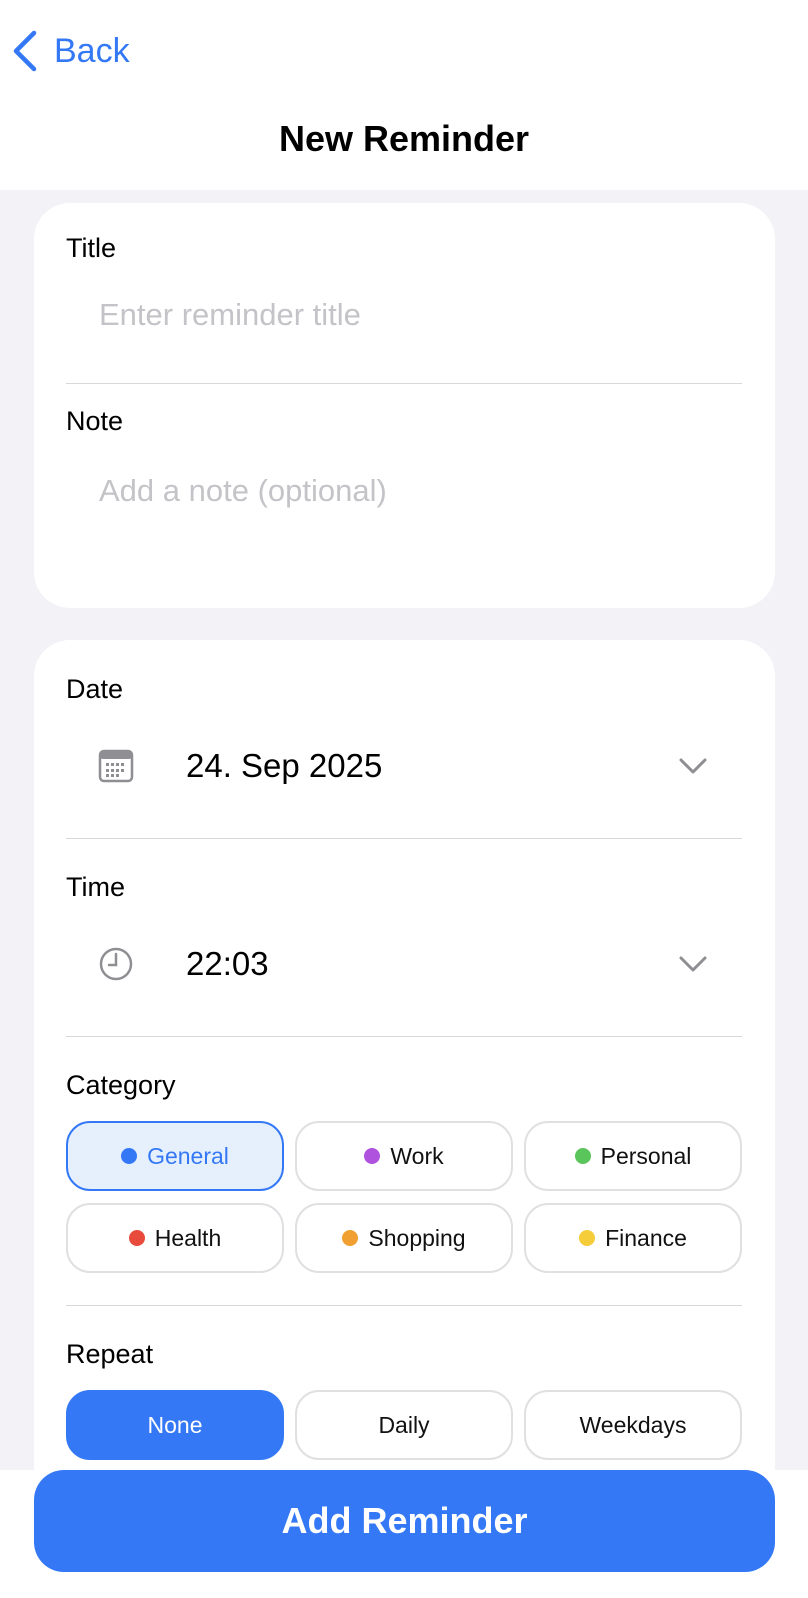  Describe the element at coordinates (404, 138) in the screenshot. I see `page-title: New Reminder` at that location.